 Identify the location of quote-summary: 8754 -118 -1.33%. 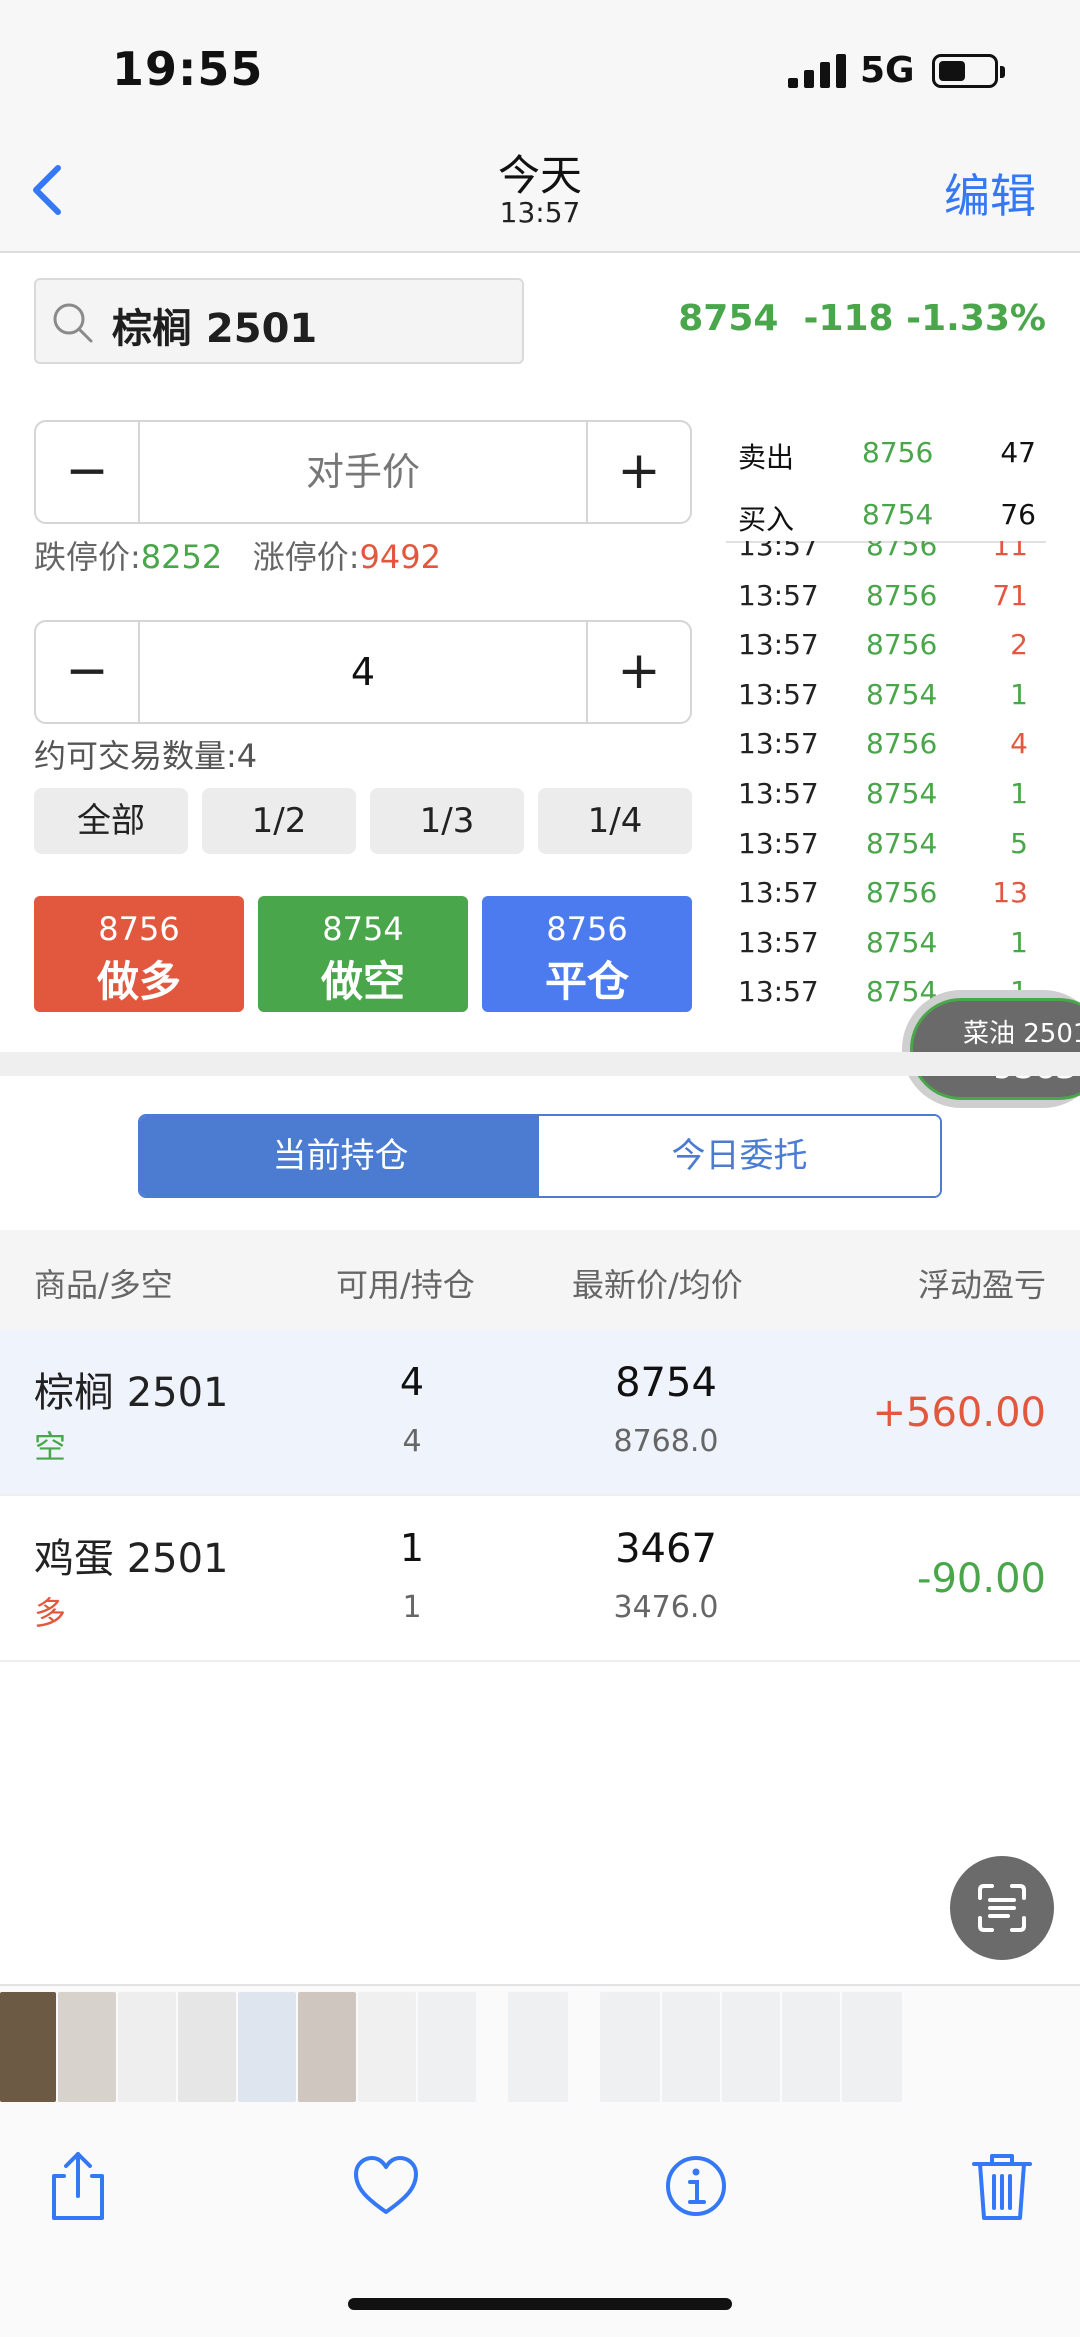
(862, 318).